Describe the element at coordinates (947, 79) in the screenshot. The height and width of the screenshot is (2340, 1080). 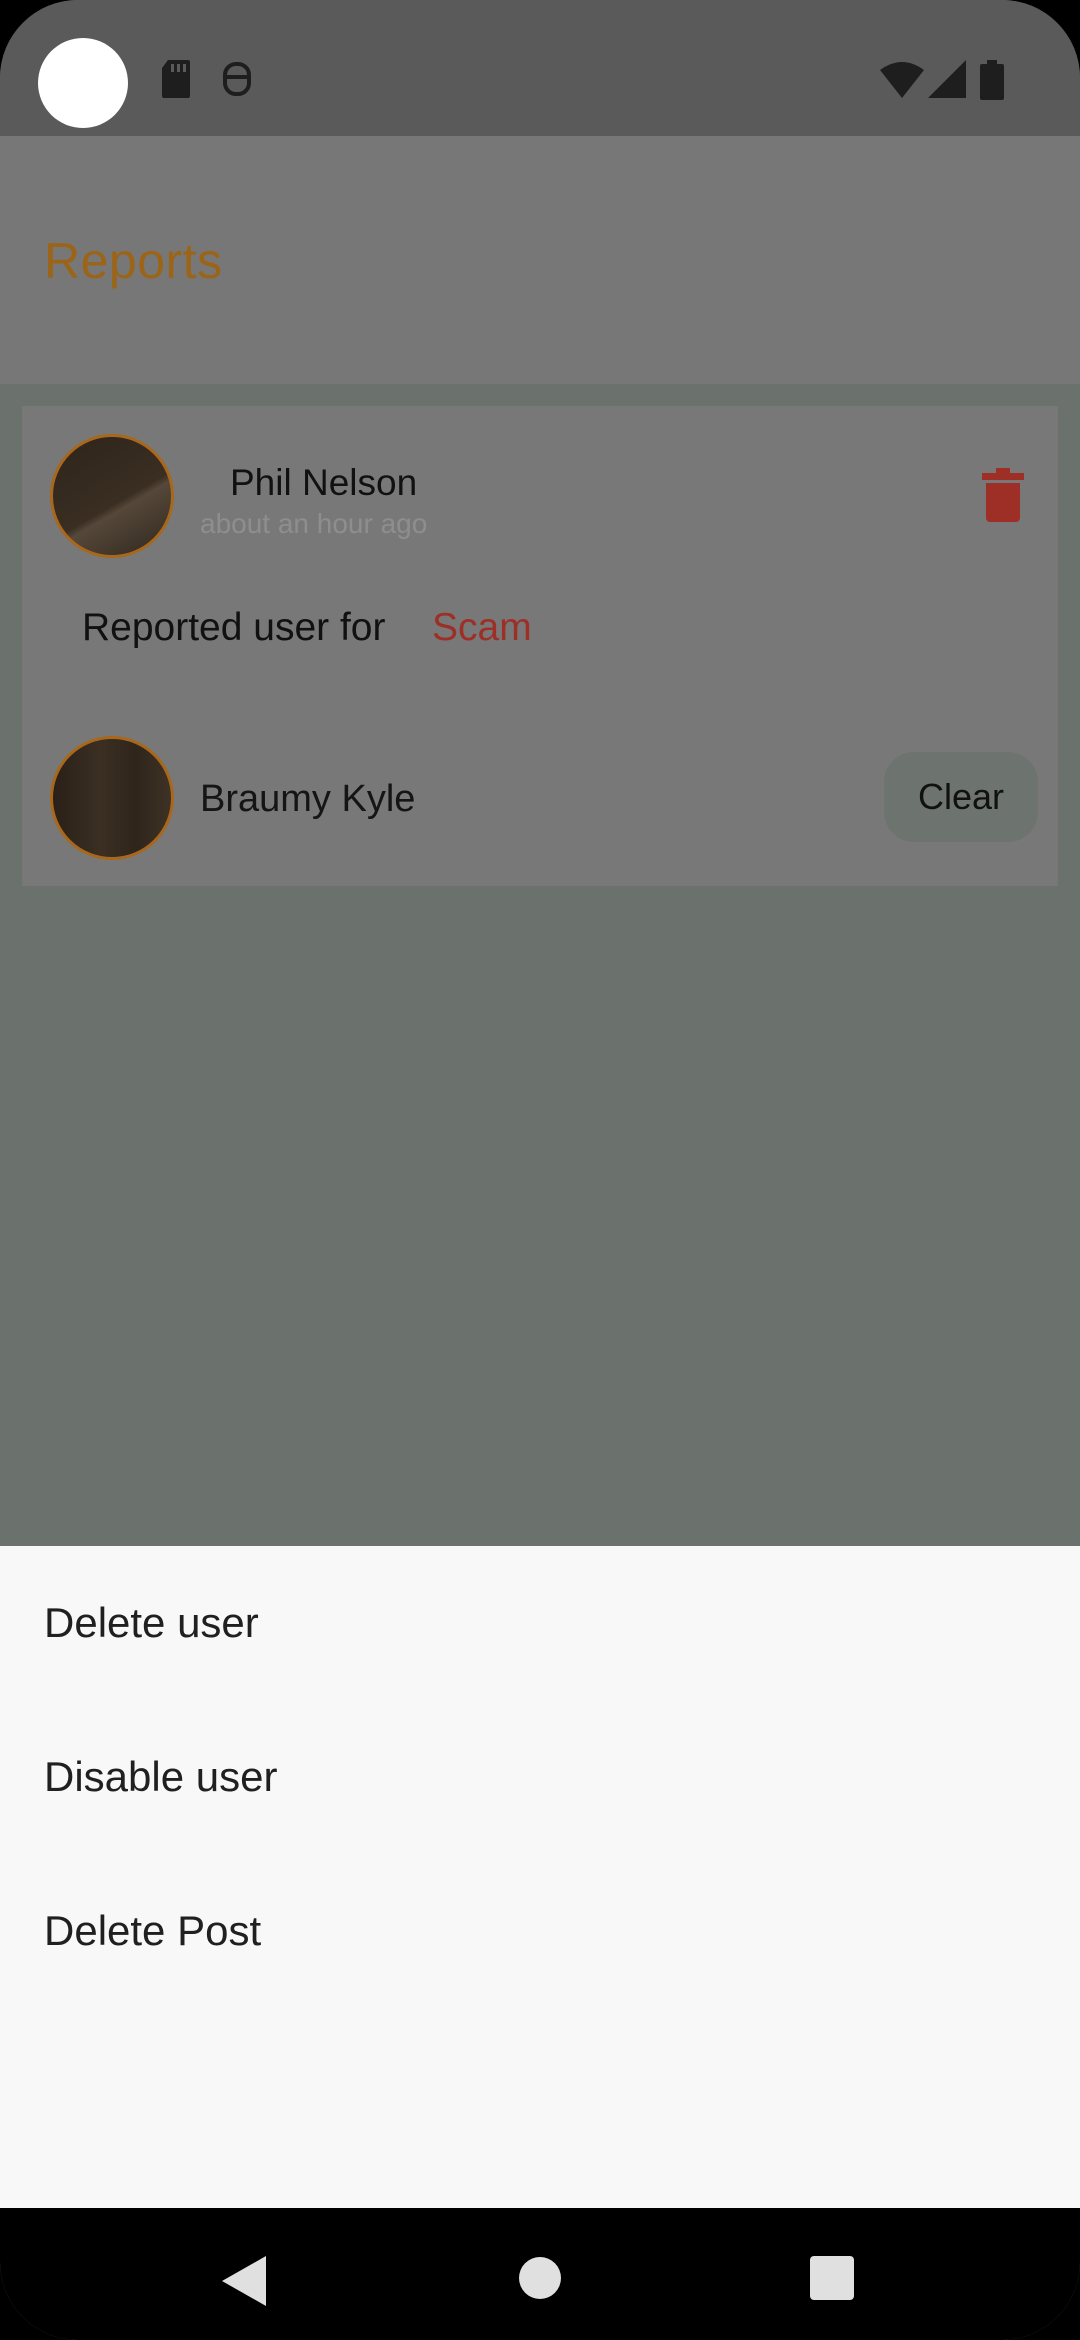
I see `signal-icon` at that location.